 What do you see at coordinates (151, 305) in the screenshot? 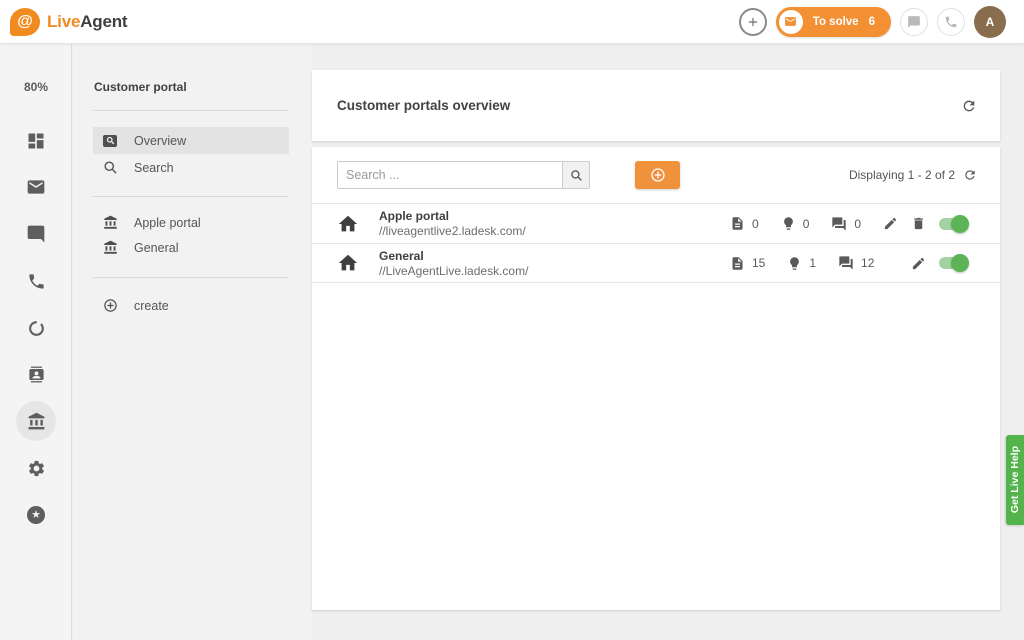
I see `nav-item-label: create` at bounding box center [151, 305].